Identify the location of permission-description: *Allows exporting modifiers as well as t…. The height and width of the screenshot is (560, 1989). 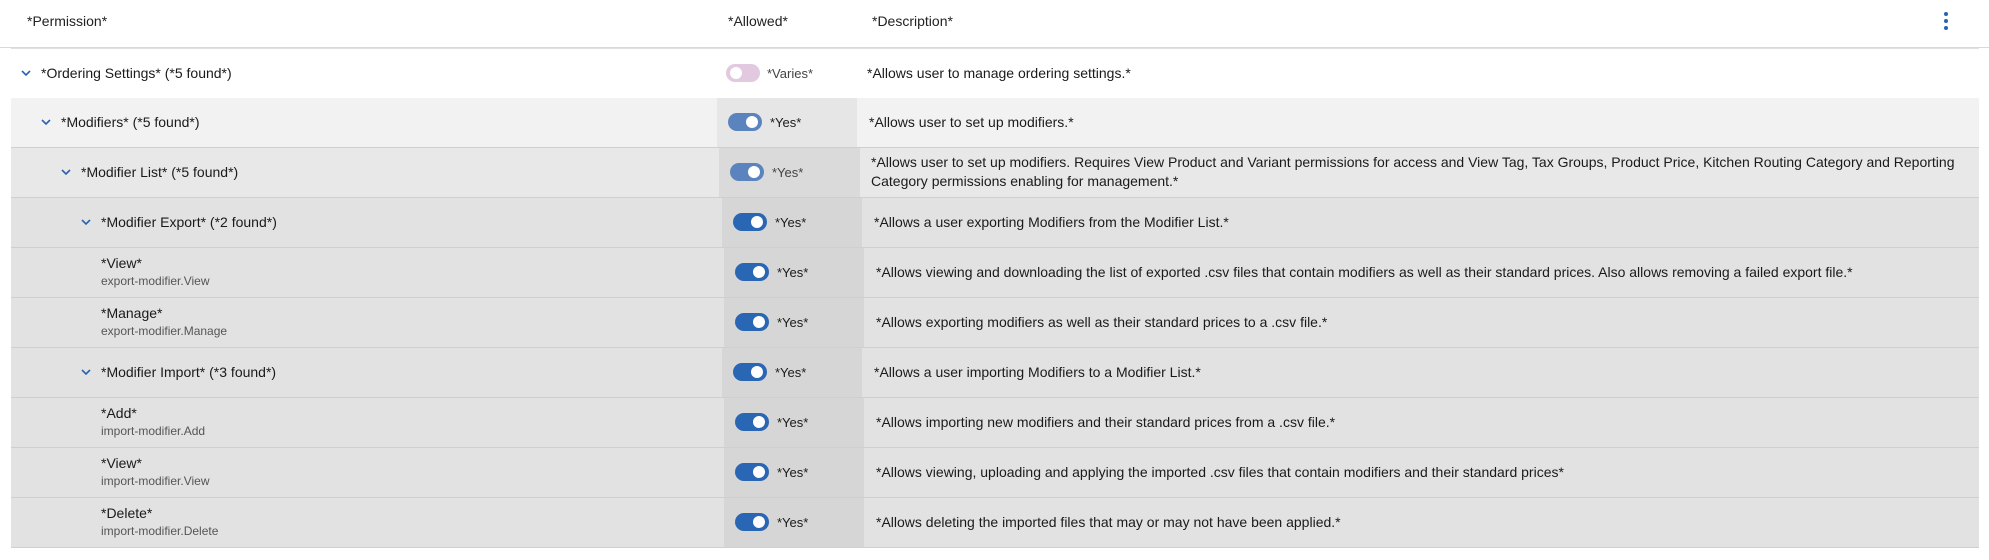
(1102, 322).